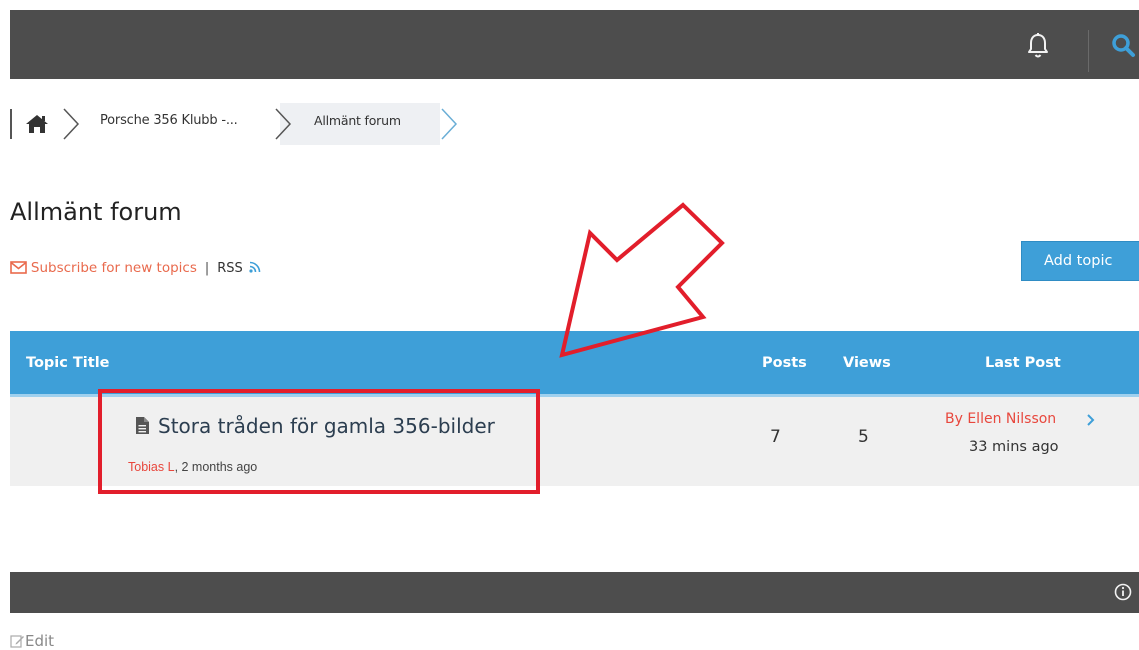 The image size is (1139, 650). I want to click on column-header-last-post: Last Post, so click(1023, 363).